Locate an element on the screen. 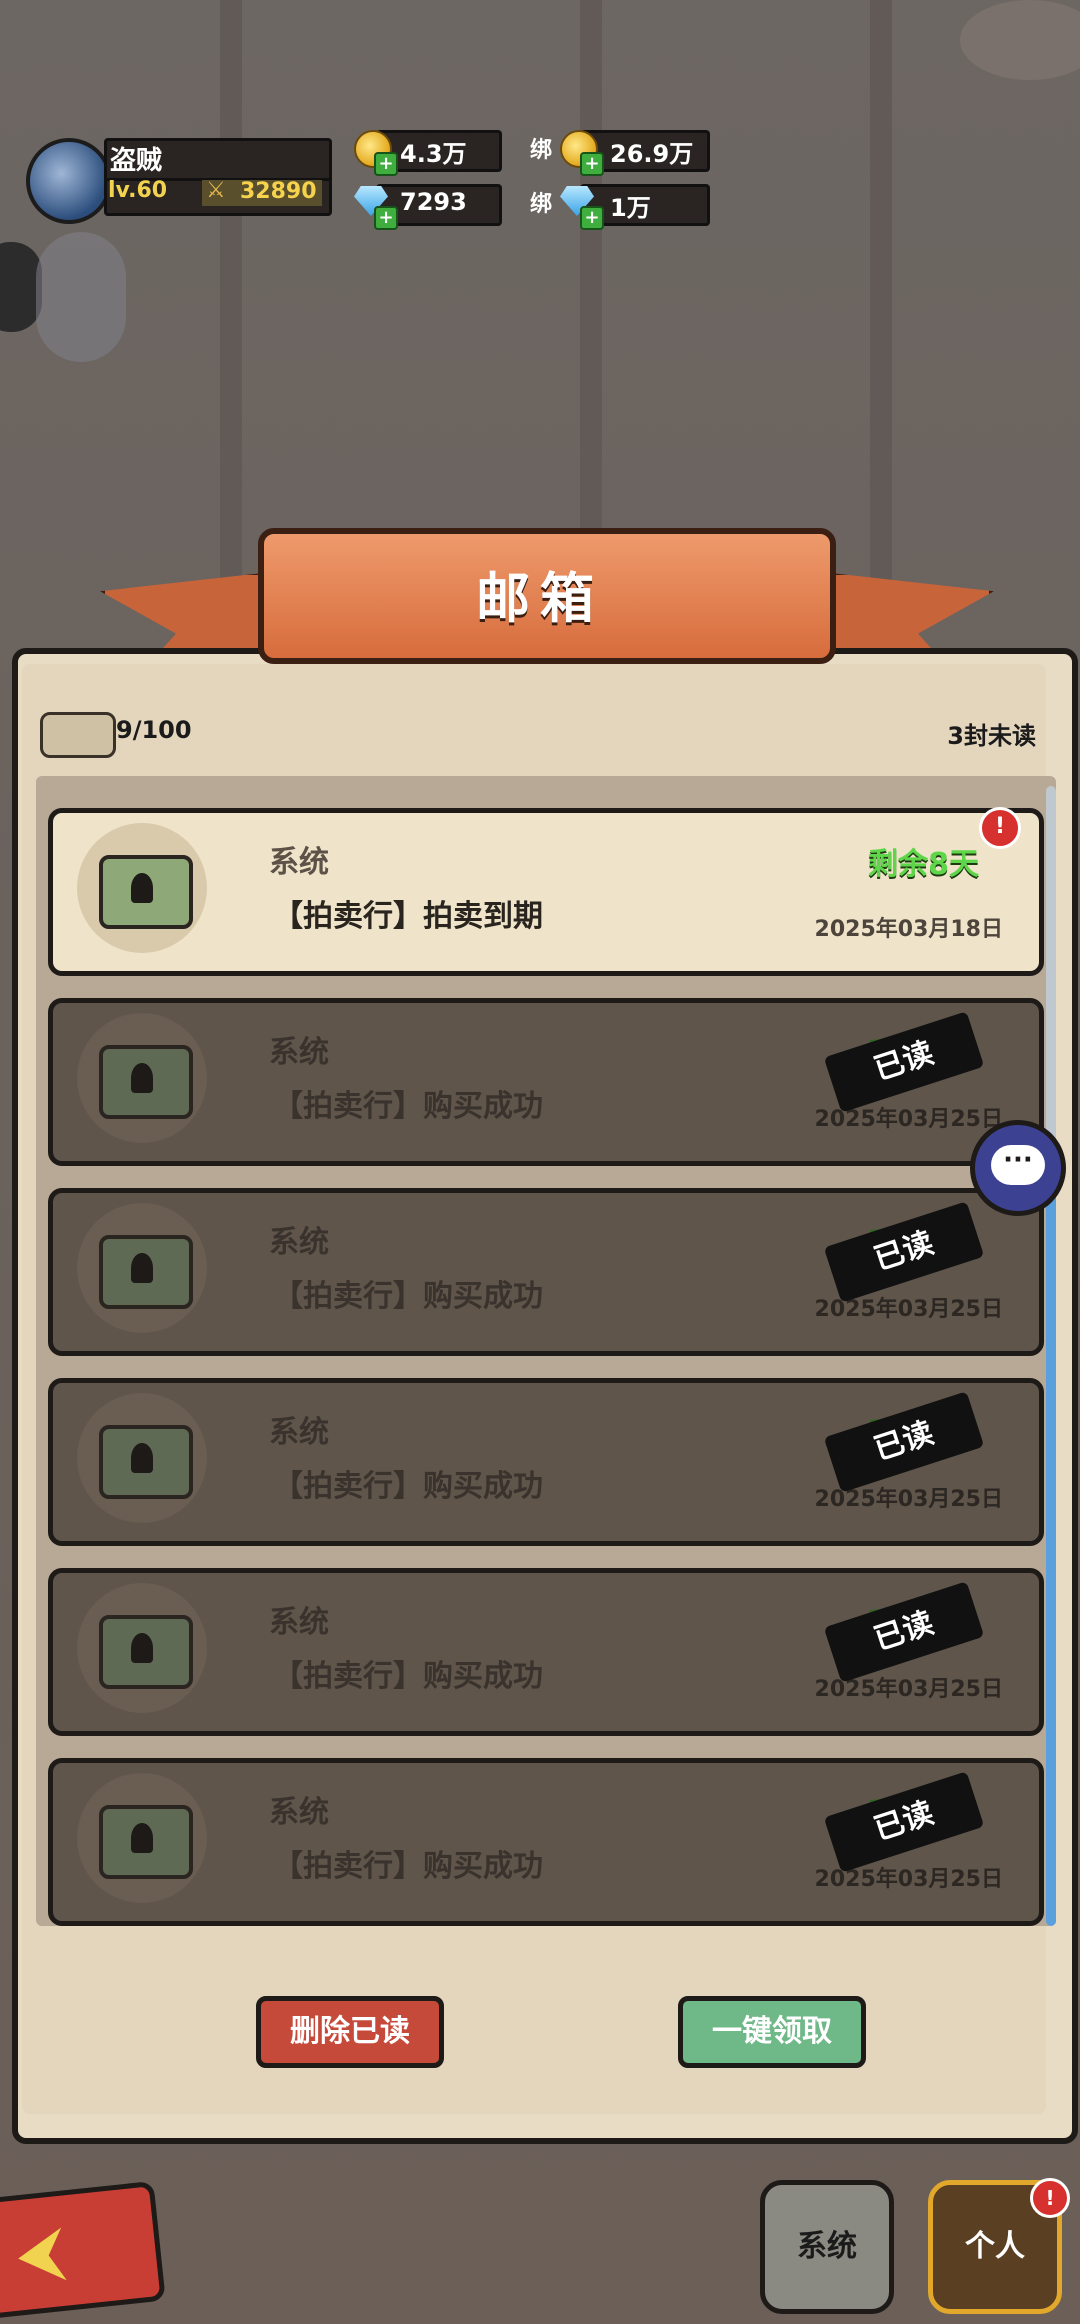 This screenshot has width=1080, height=2324. bound-gold-prefix: 绑 is located at coordinates (541, 150).